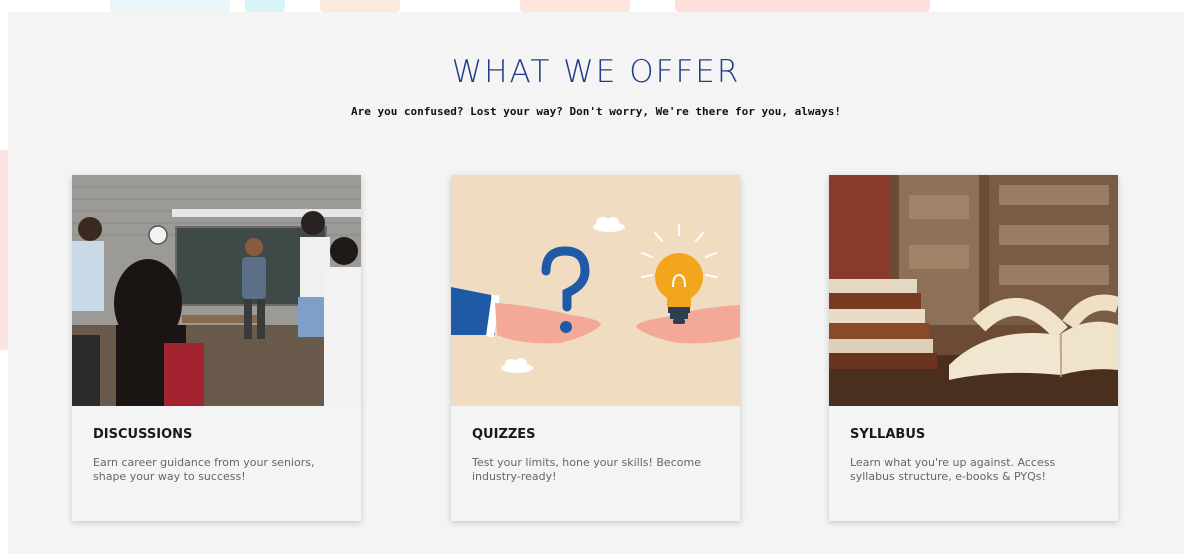 This screenshot has height=554, width=1192. Describe the element at coordinates (504, 434) in the screenshot. I see `card-title: QUIZZES` at that location.